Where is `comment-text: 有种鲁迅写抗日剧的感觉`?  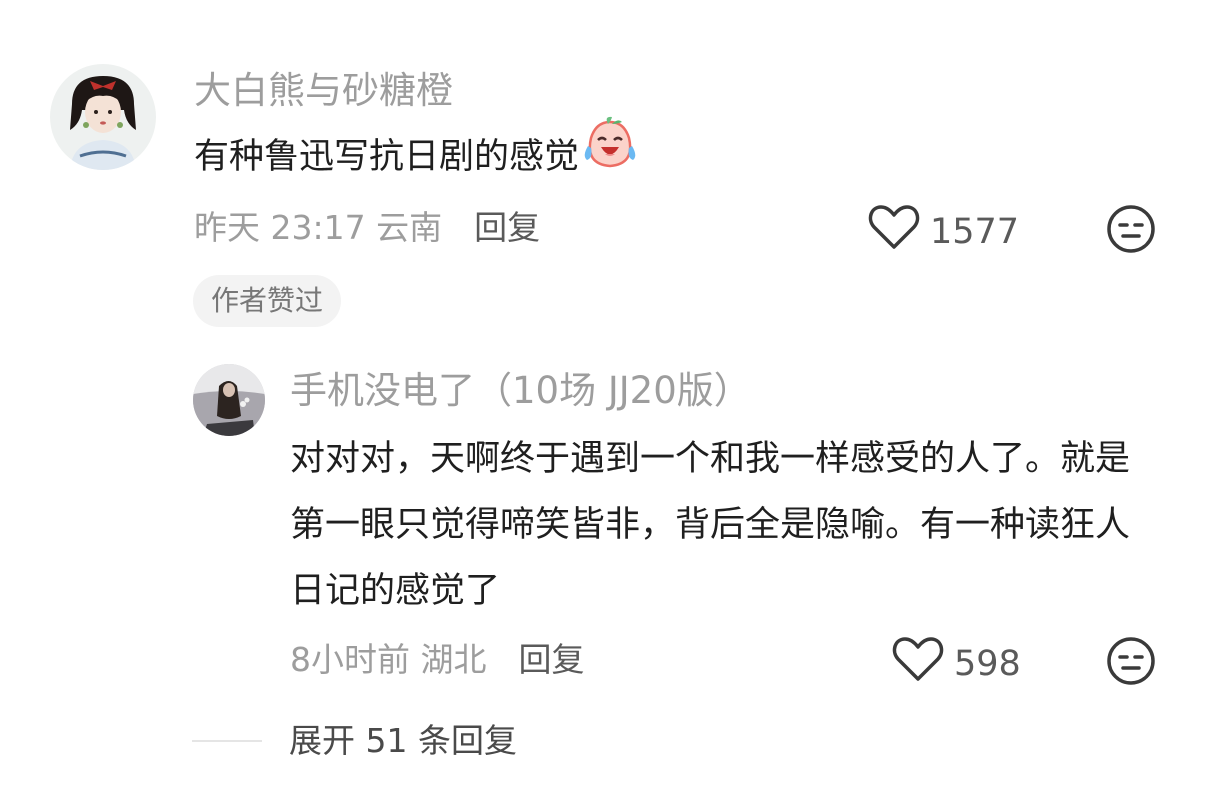
comment-text: 有种鲁迅写抗日剧的感觉 is located at coordinates (416, 154).